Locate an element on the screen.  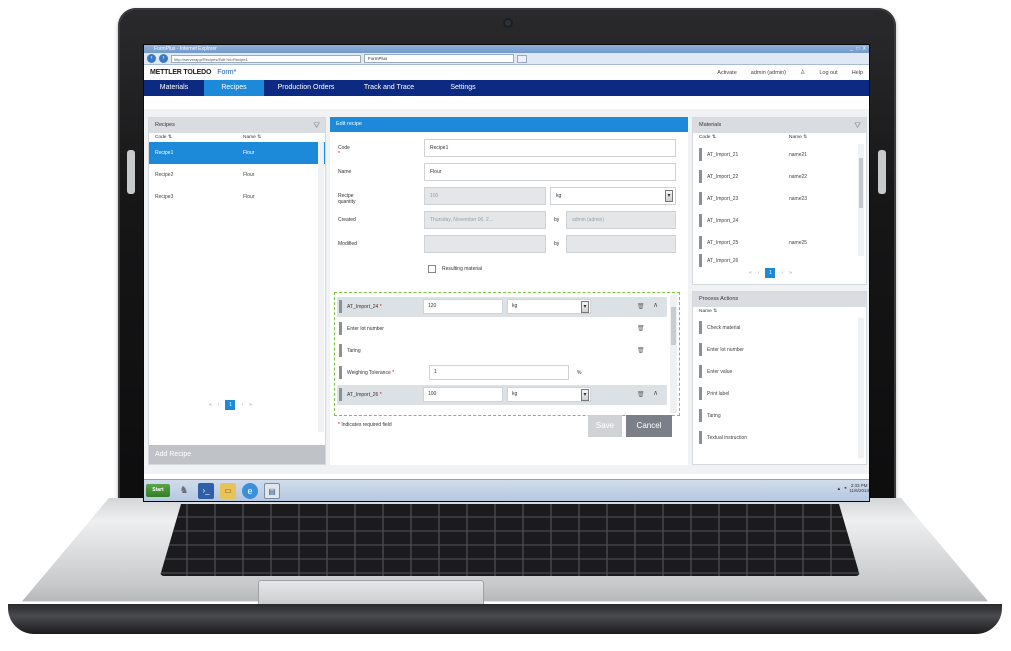
recipe-row: Recipe3 Flour is located at coordinates (237, 197).